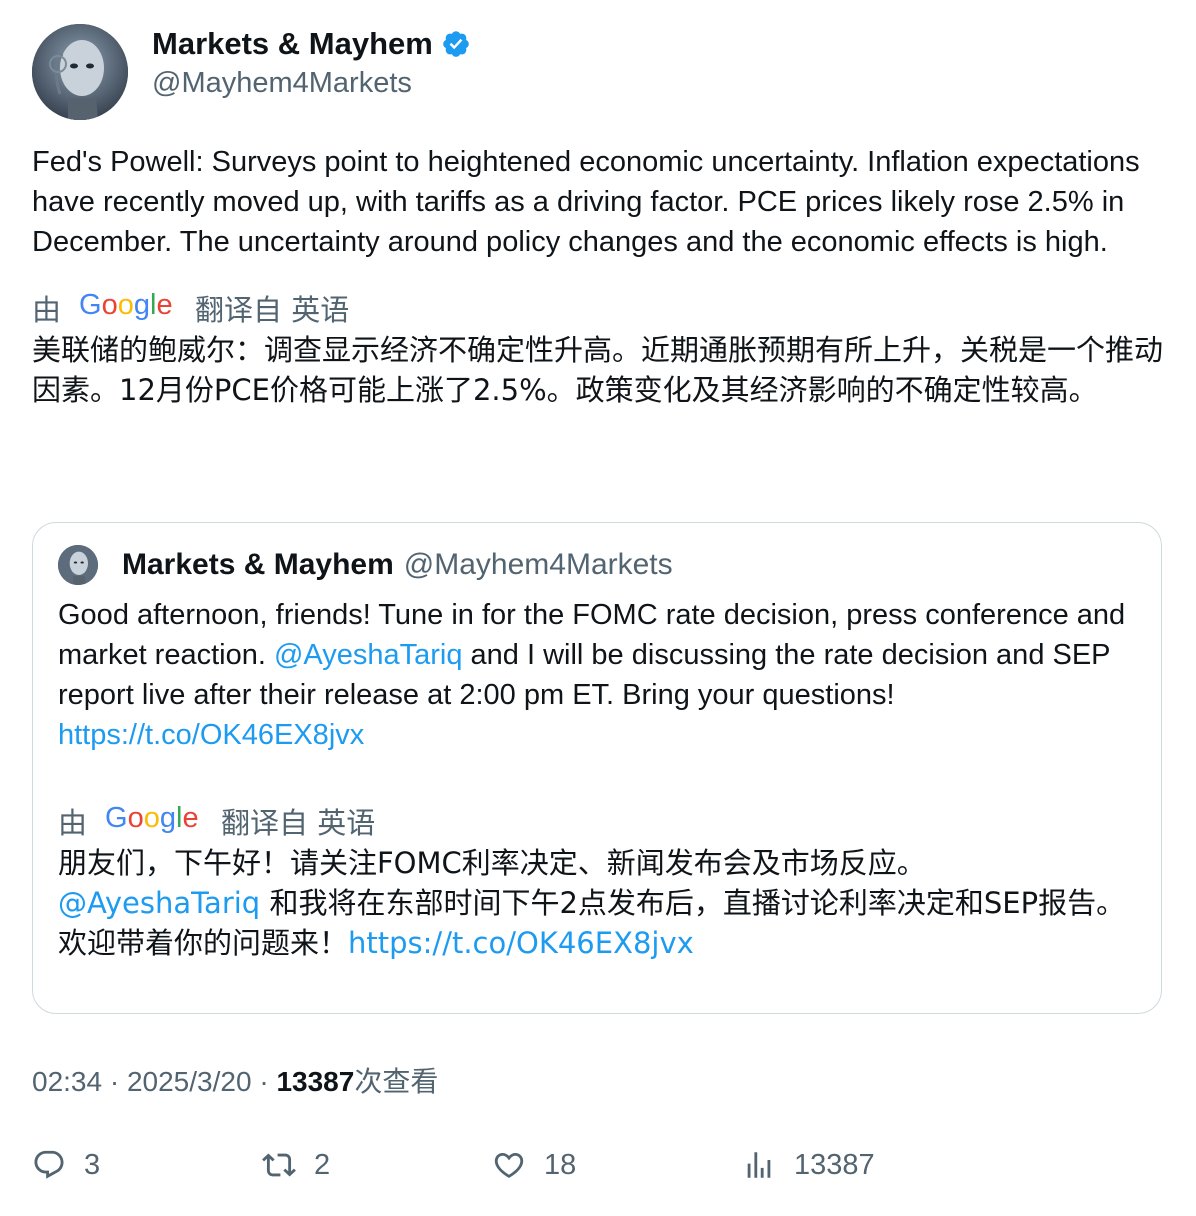  Describe the element at coordinates (66, 1165) in the screenshot. I see `reply-button: 3` at that location.